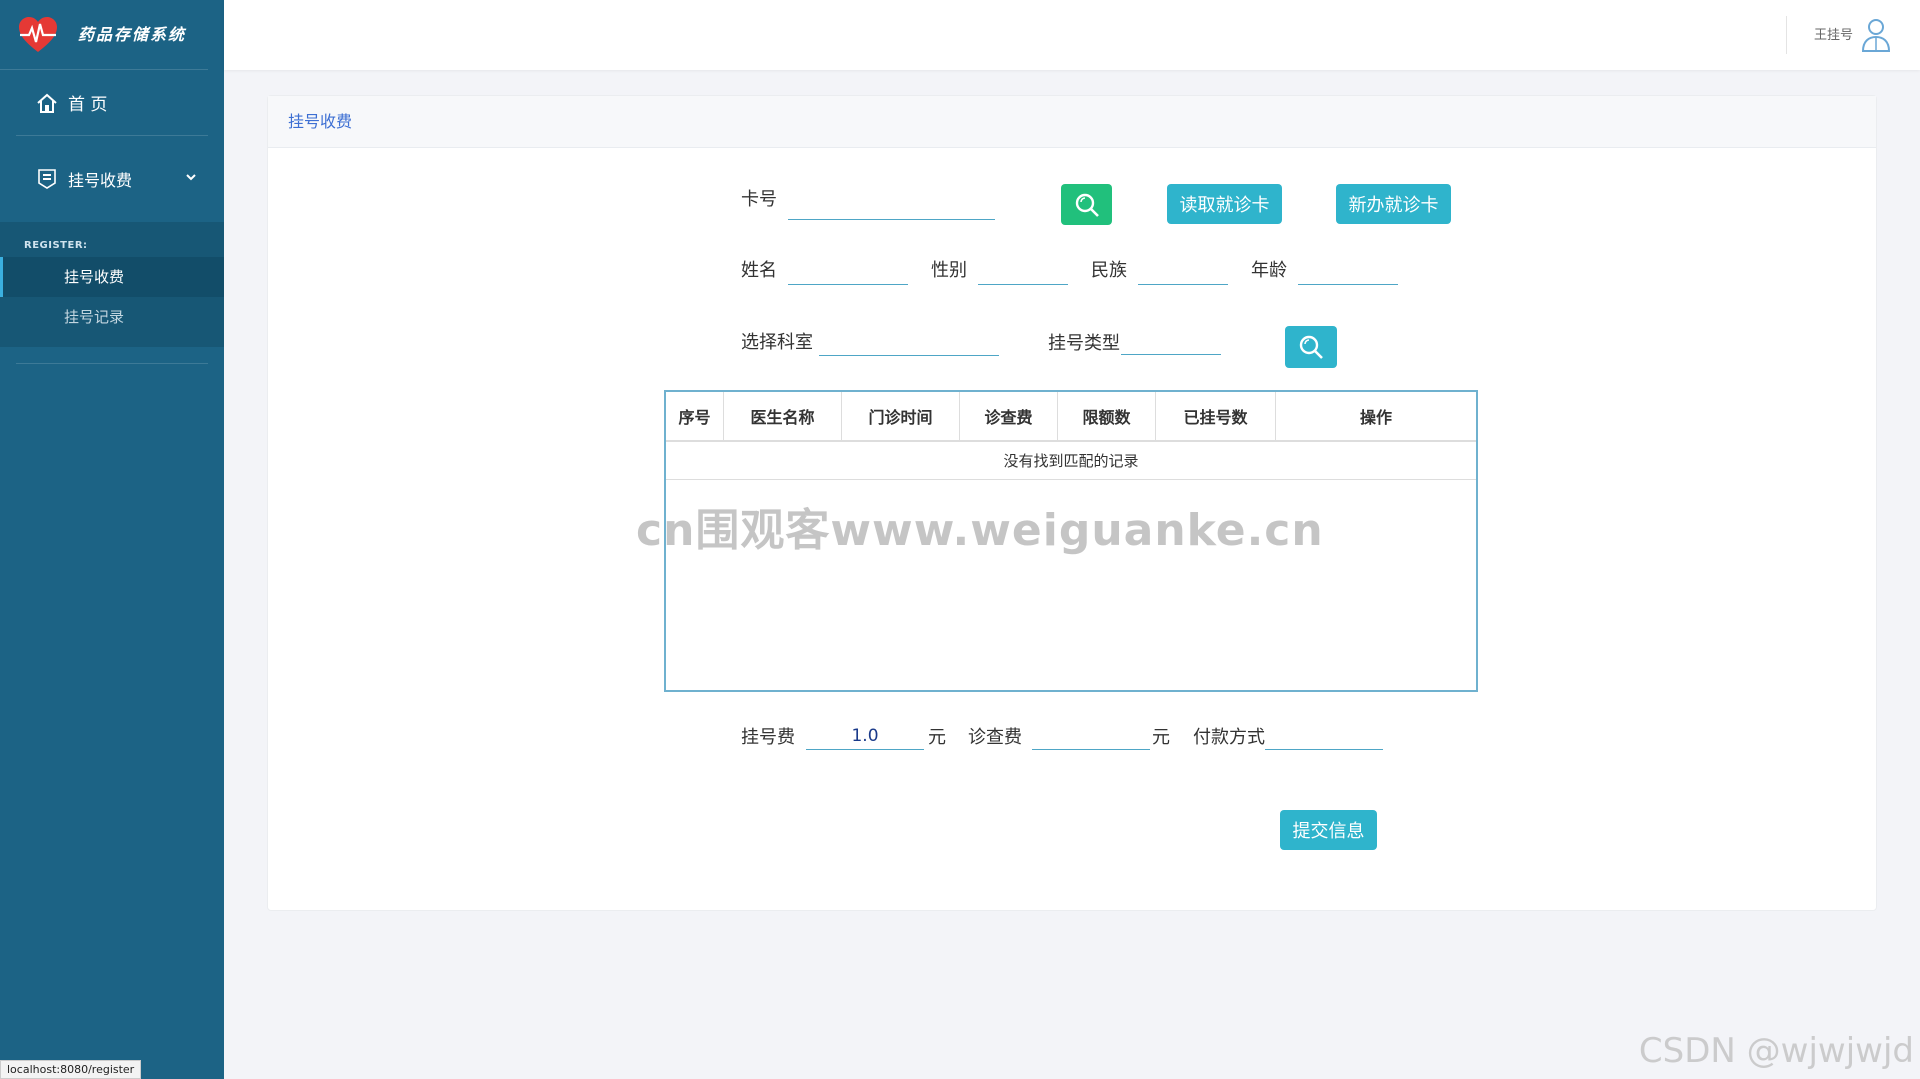 This screenshot has height=1079, width=1920. What do you see at coordinates (47, 103) in the screenshot?
I see `home-icon` at bounding box center [47, 103].